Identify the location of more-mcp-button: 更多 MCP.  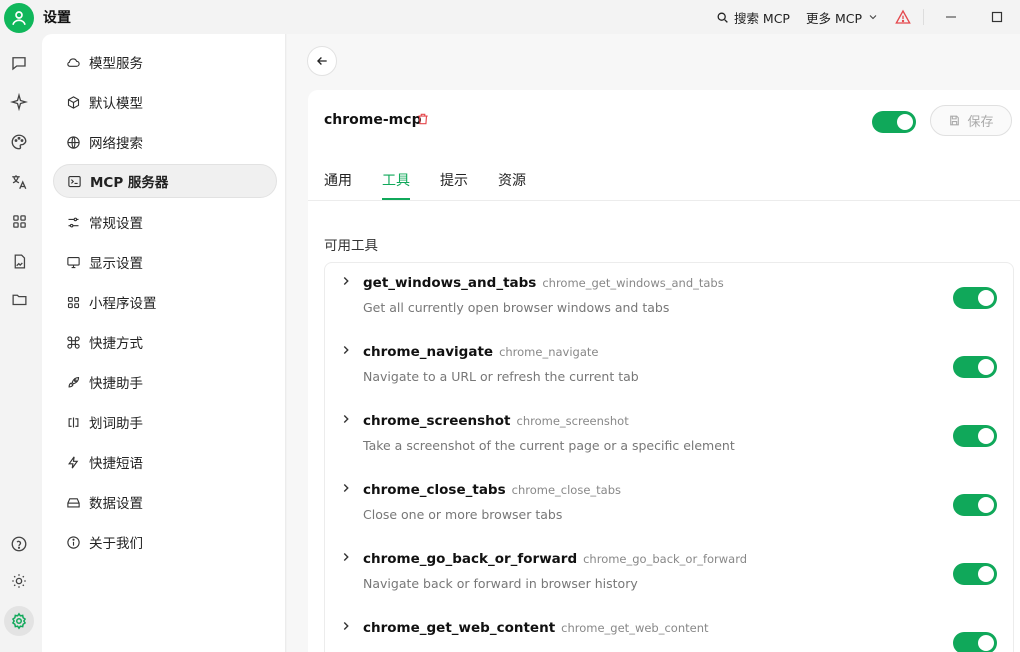
(842, 17).